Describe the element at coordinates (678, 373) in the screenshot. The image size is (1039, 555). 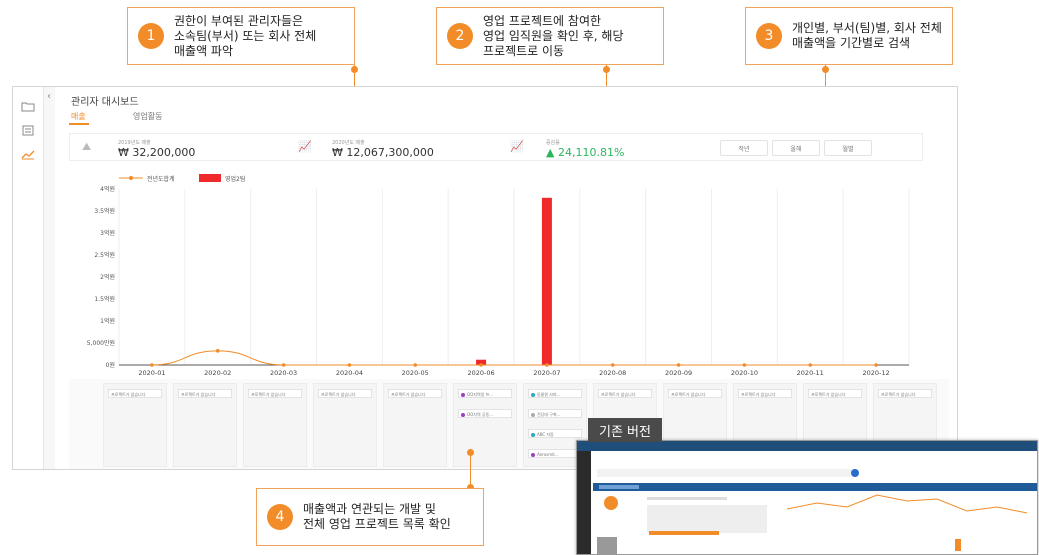
I see `x-tick-label: 2020-09` at that location.